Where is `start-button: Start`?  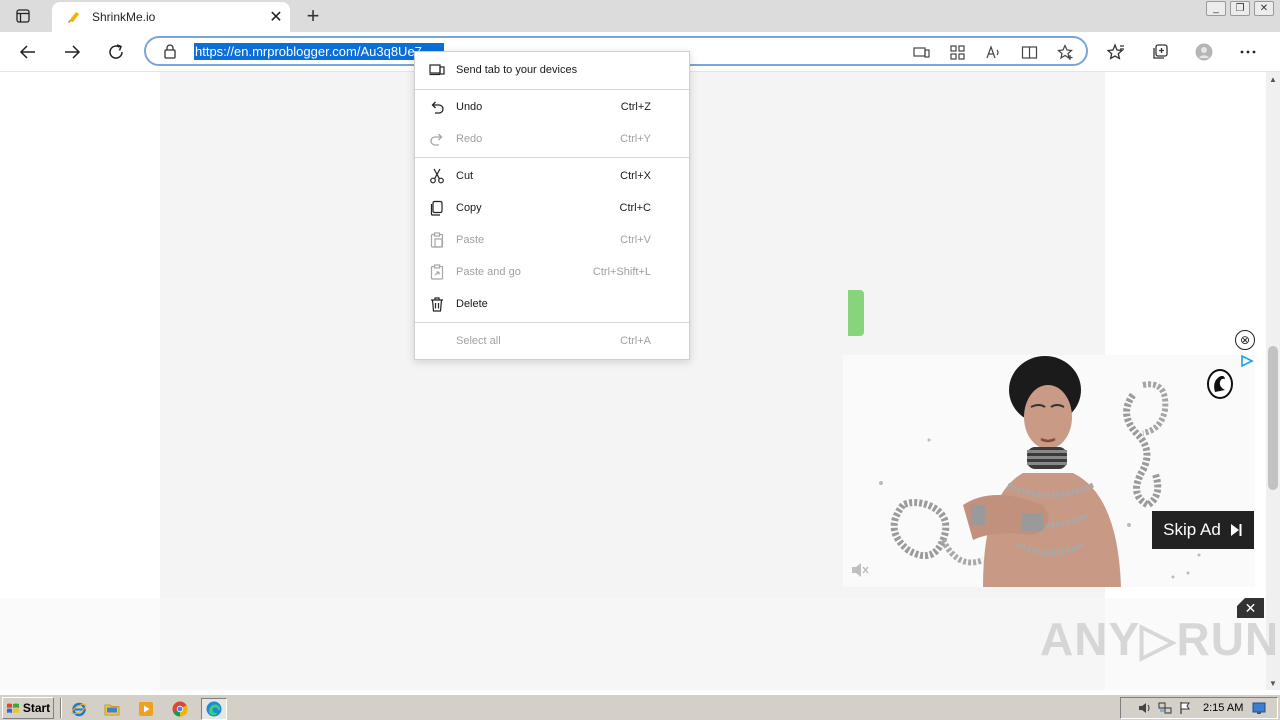 start-button: Start is located at coordinates (28, 708).